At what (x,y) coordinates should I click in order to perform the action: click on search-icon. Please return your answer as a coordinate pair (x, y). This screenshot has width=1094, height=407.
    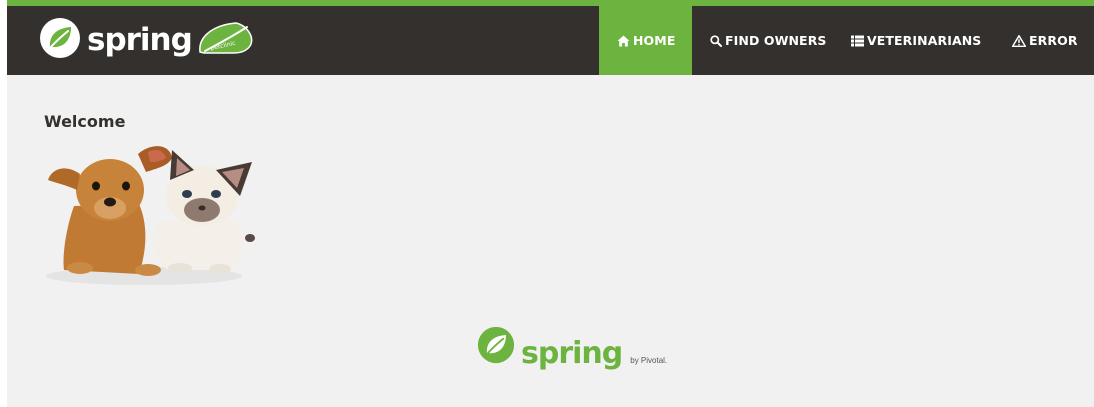
    Looking at the image, I should click on (716, 40).